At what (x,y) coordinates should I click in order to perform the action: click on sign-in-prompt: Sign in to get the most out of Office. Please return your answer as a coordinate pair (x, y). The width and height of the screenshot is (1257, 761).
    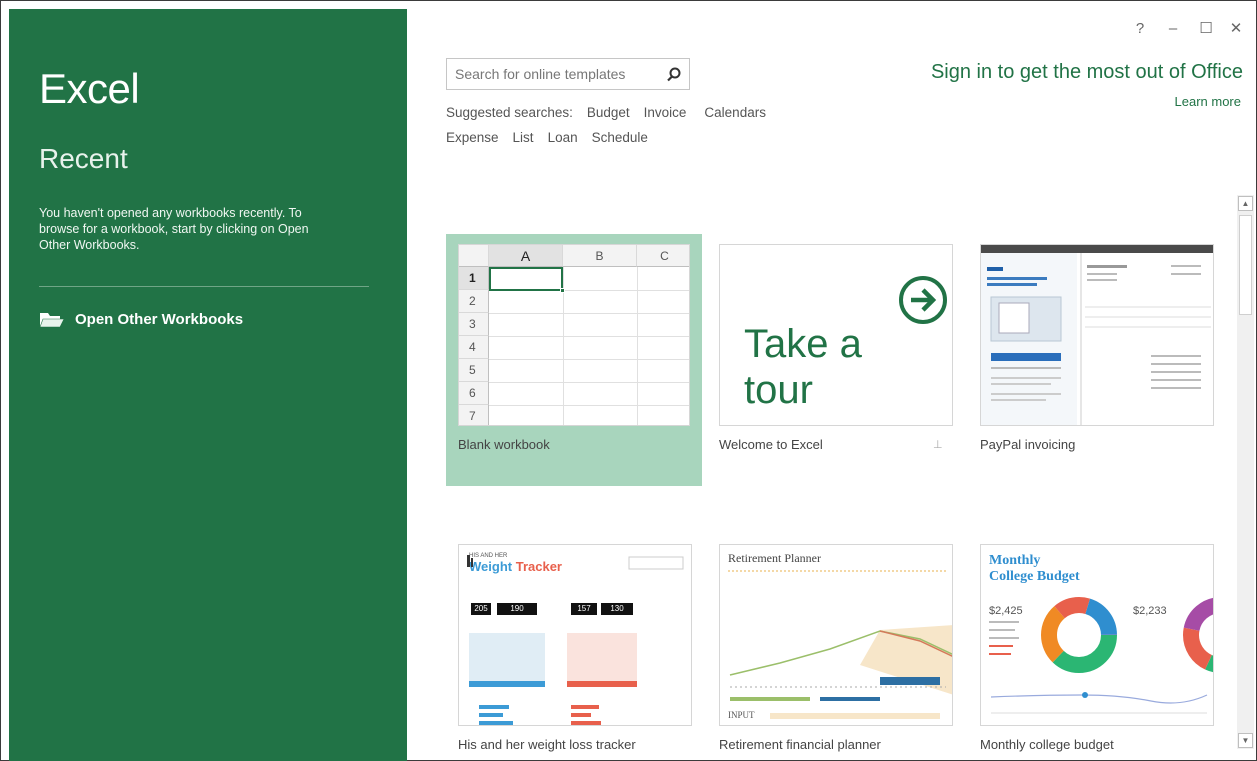
    Looking at the image, I should click on (1087, 72).